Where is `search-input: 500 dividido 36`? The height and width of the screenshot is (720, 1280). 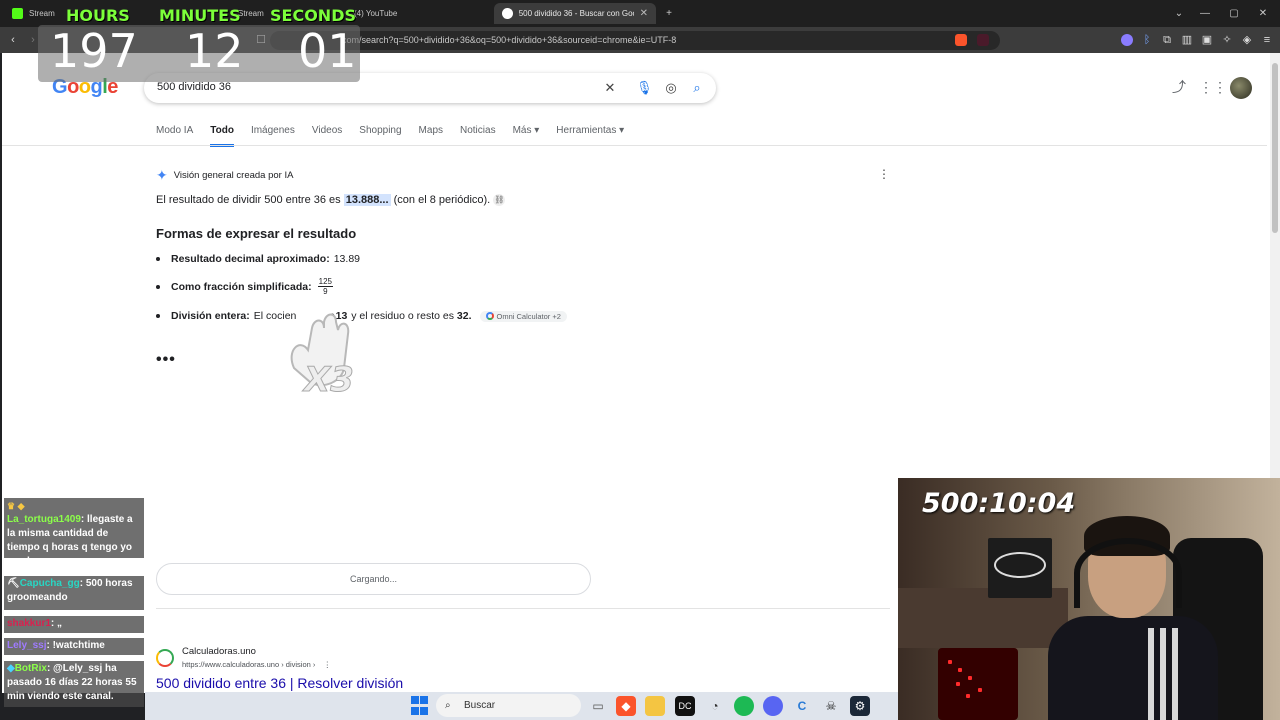 search-input: 500 dividido 36 is located at coordinates (194, 87).